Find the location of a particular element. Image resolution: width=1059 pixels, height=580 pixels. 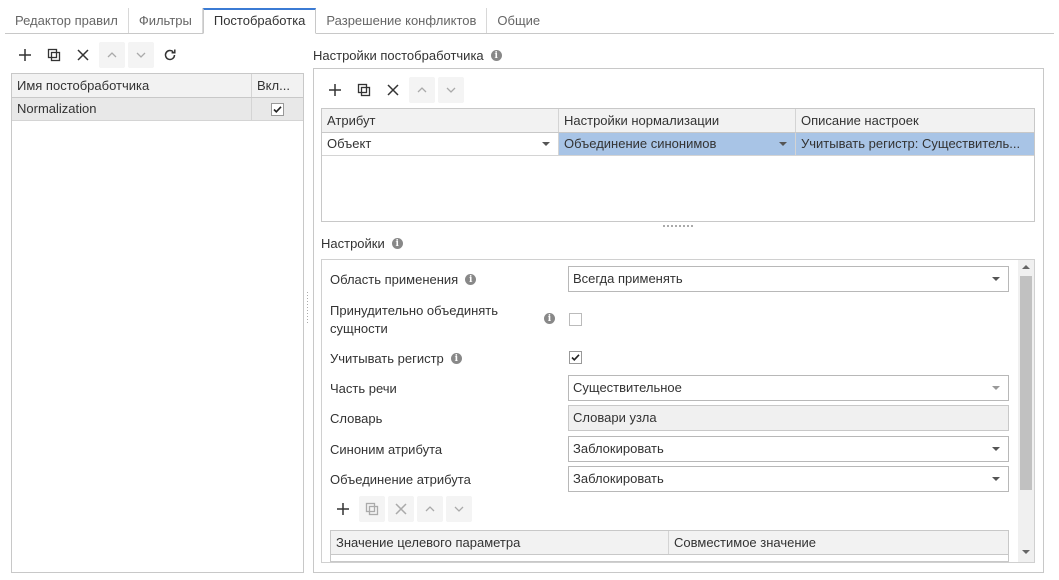

settings-scrollbar is located at coordinates (1026, 411).